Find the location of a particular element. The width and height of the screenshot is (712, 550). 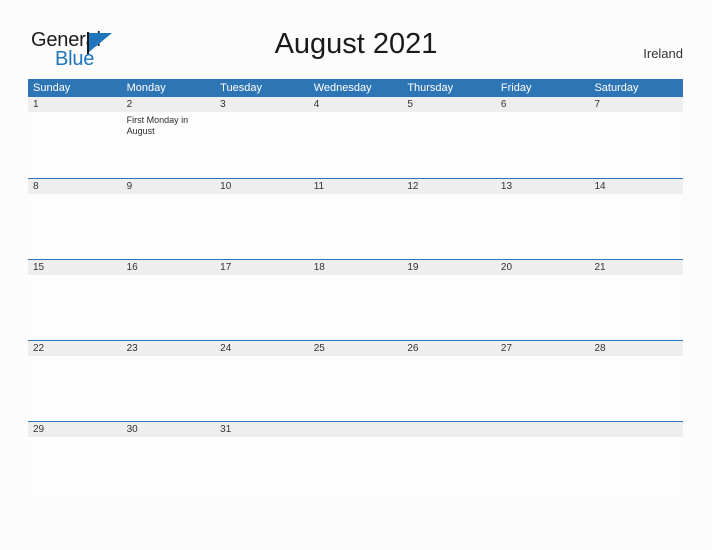

day-cell: 17 is located at coordinates (262, 300).